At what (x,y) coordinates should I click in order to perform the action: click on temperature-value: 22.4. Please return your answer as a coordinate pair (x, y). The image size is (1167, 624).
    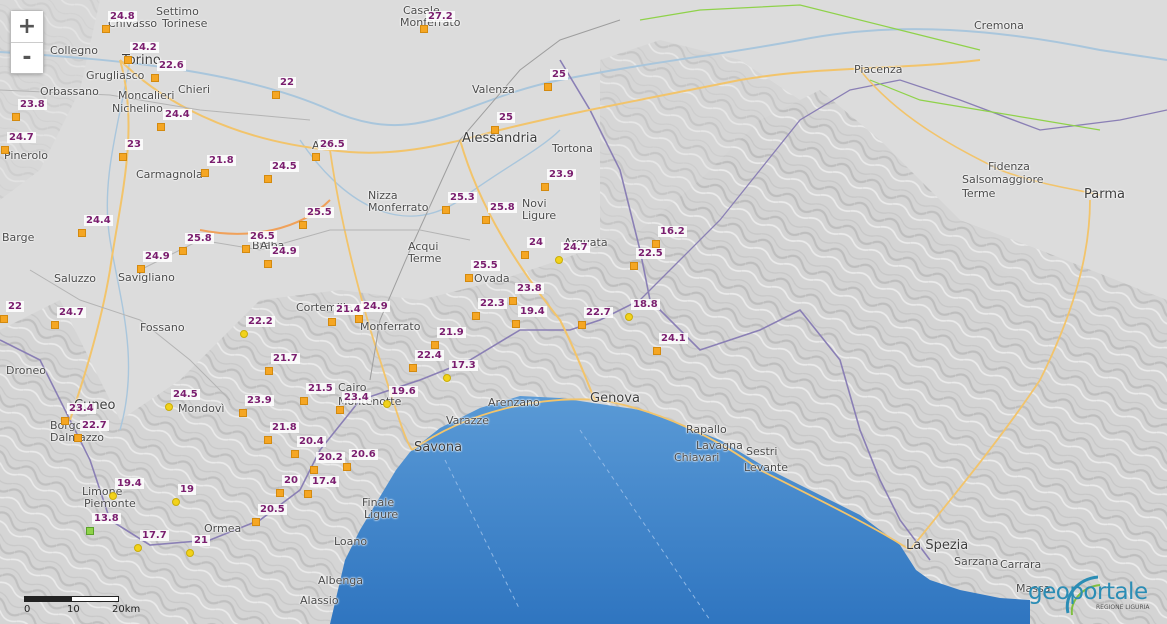
    Looking at the image, I should click on (429, 355).